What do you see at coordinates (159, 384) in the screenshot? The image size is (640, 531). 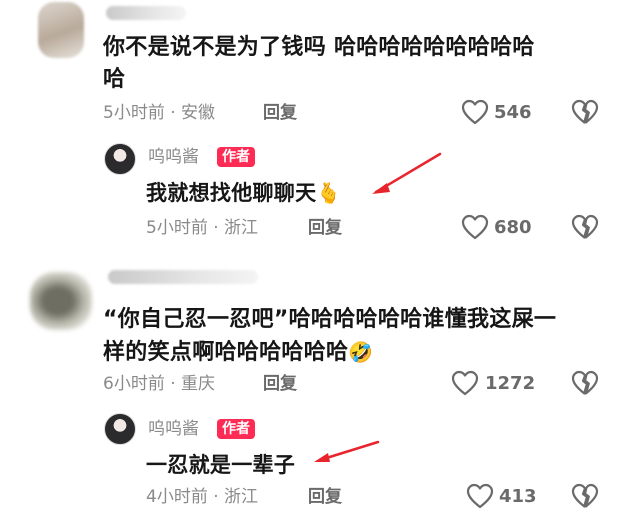 I see `comment-time-location: 6小时前 · 重庆` at bounding box center [159, 384].